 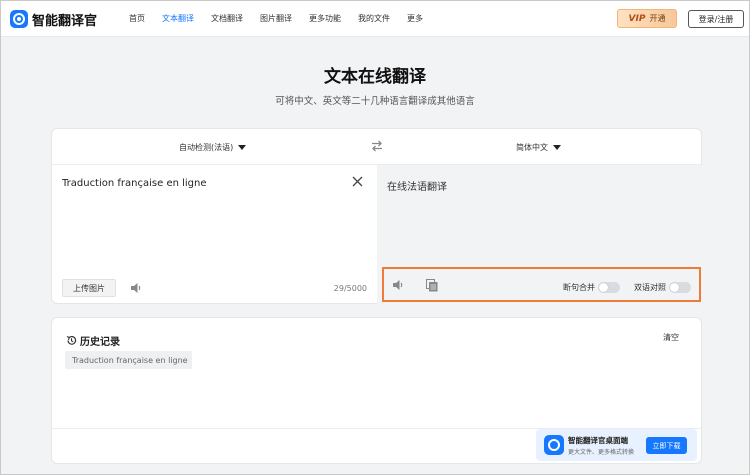 I want to click on character-count: 29/5000, so click(x=350, y=288).